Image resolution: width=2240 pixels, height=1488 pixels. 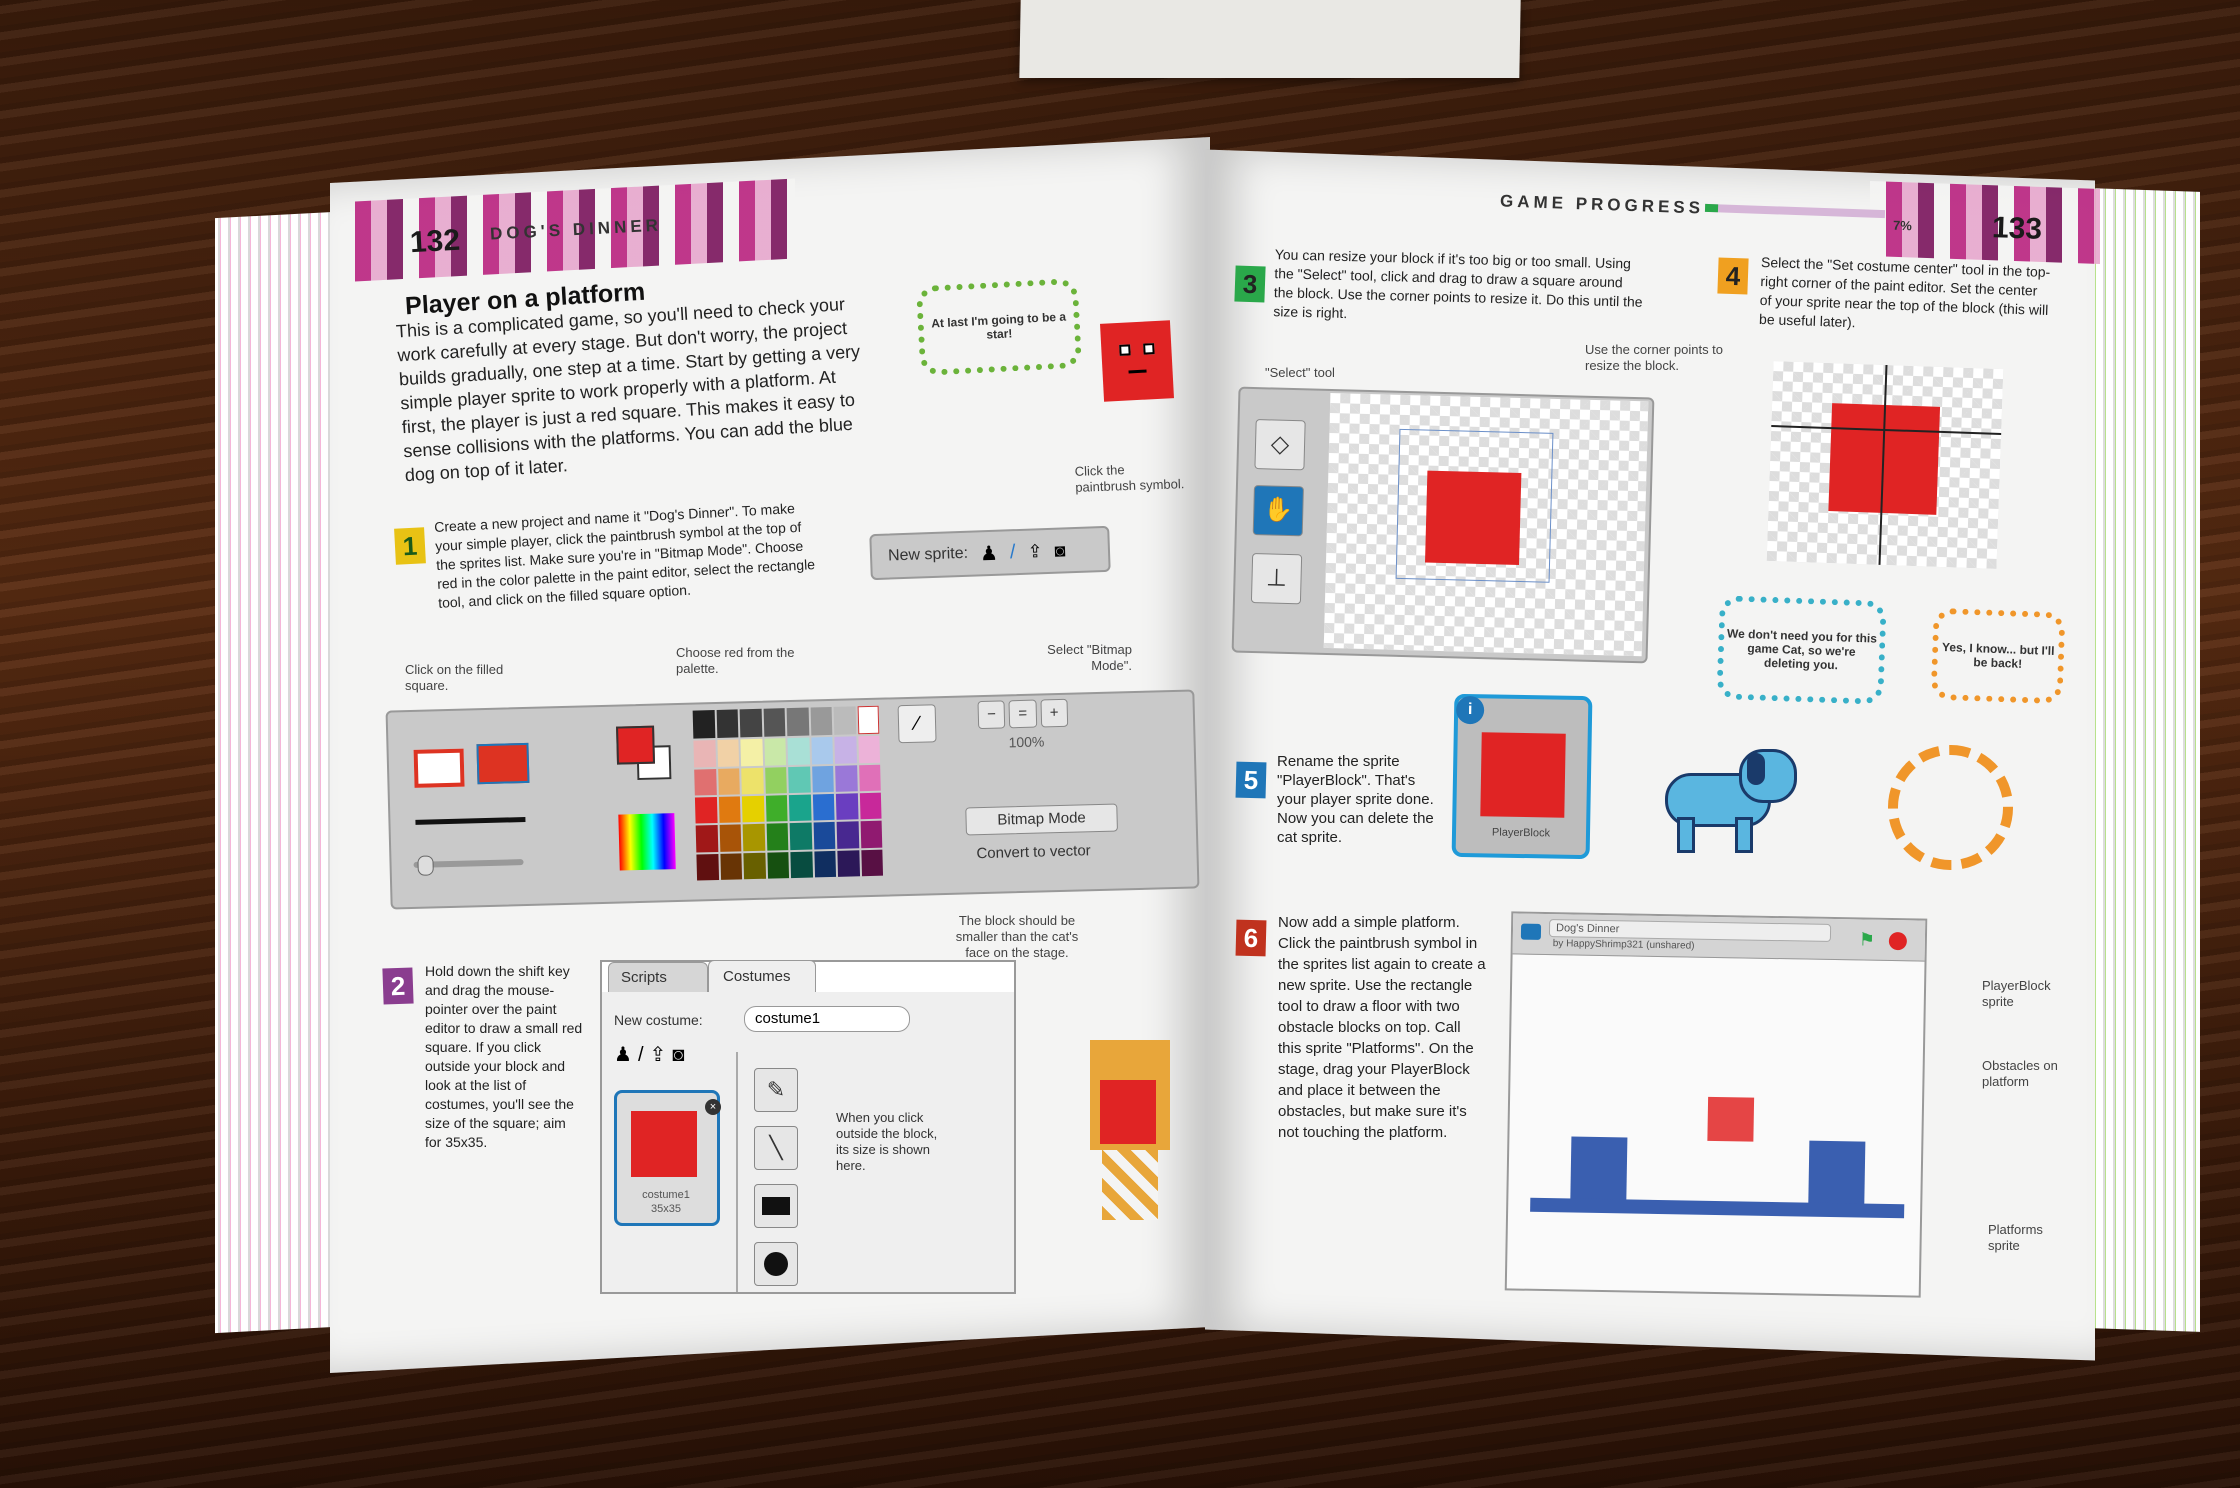 I want to click on stamp-icon: ⊥, so click(x=1276, y=579).